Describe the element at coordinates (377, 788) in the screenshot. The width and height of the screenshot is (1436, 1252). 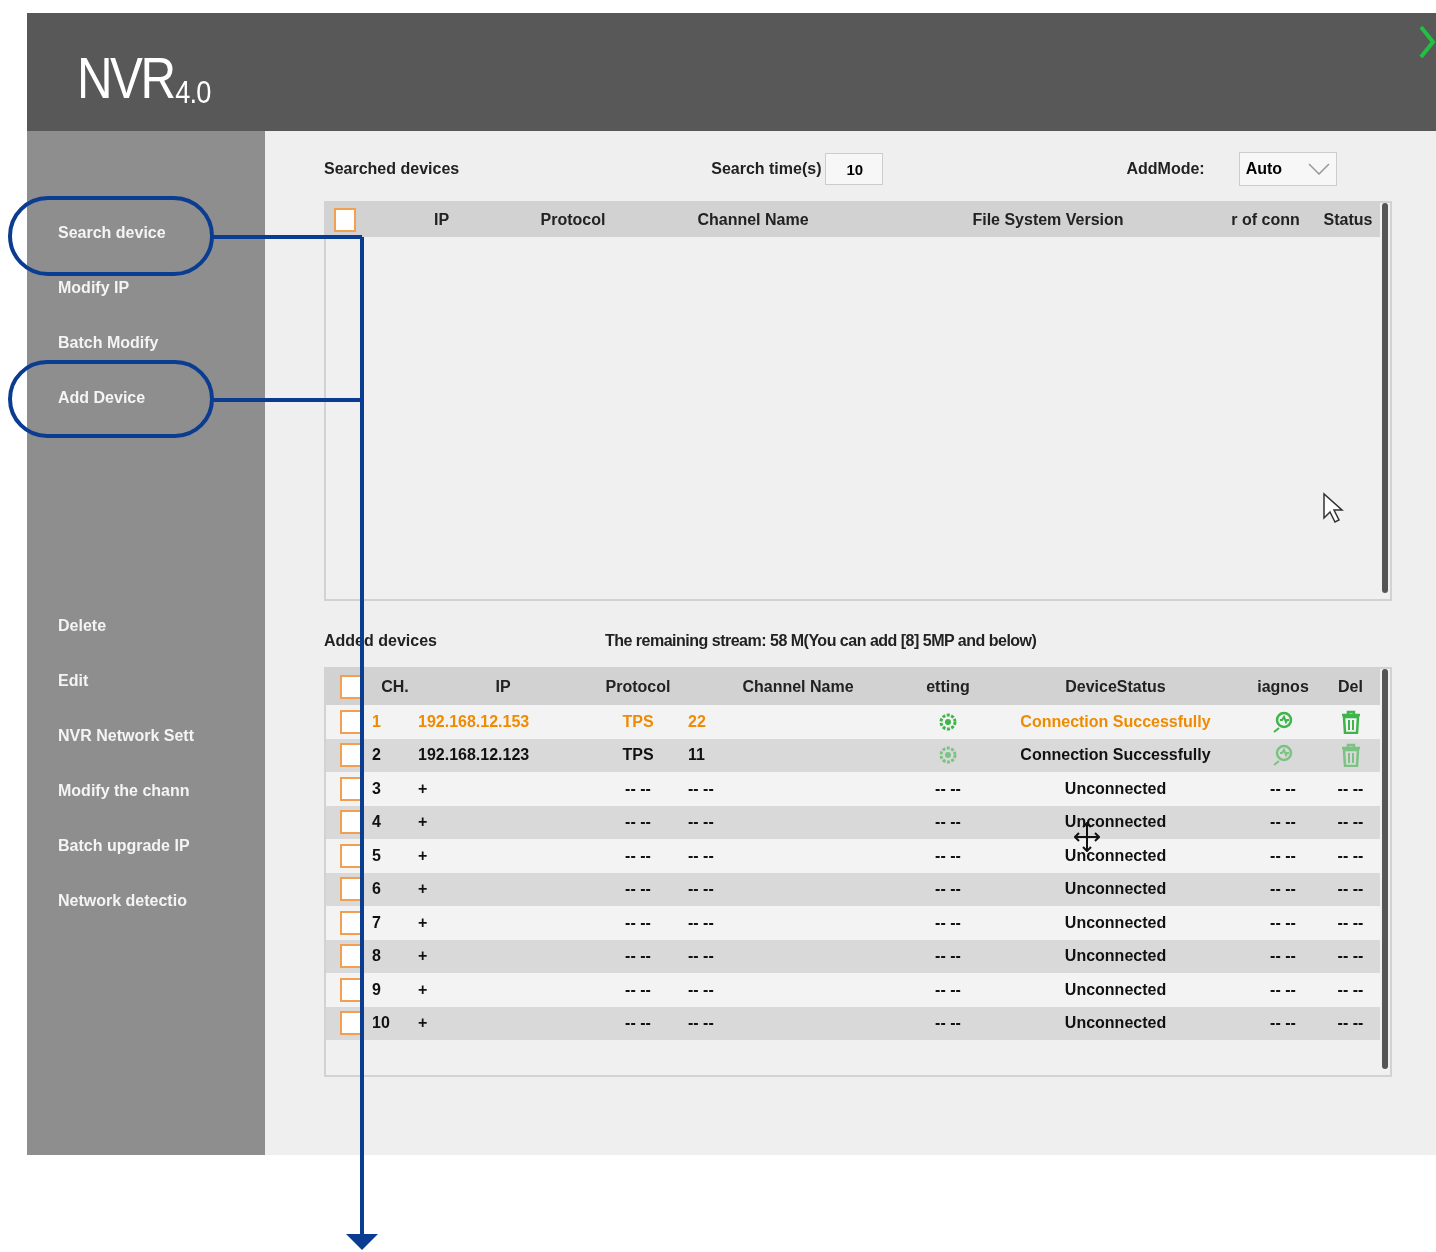
I see `channel-number: 3` at that location.